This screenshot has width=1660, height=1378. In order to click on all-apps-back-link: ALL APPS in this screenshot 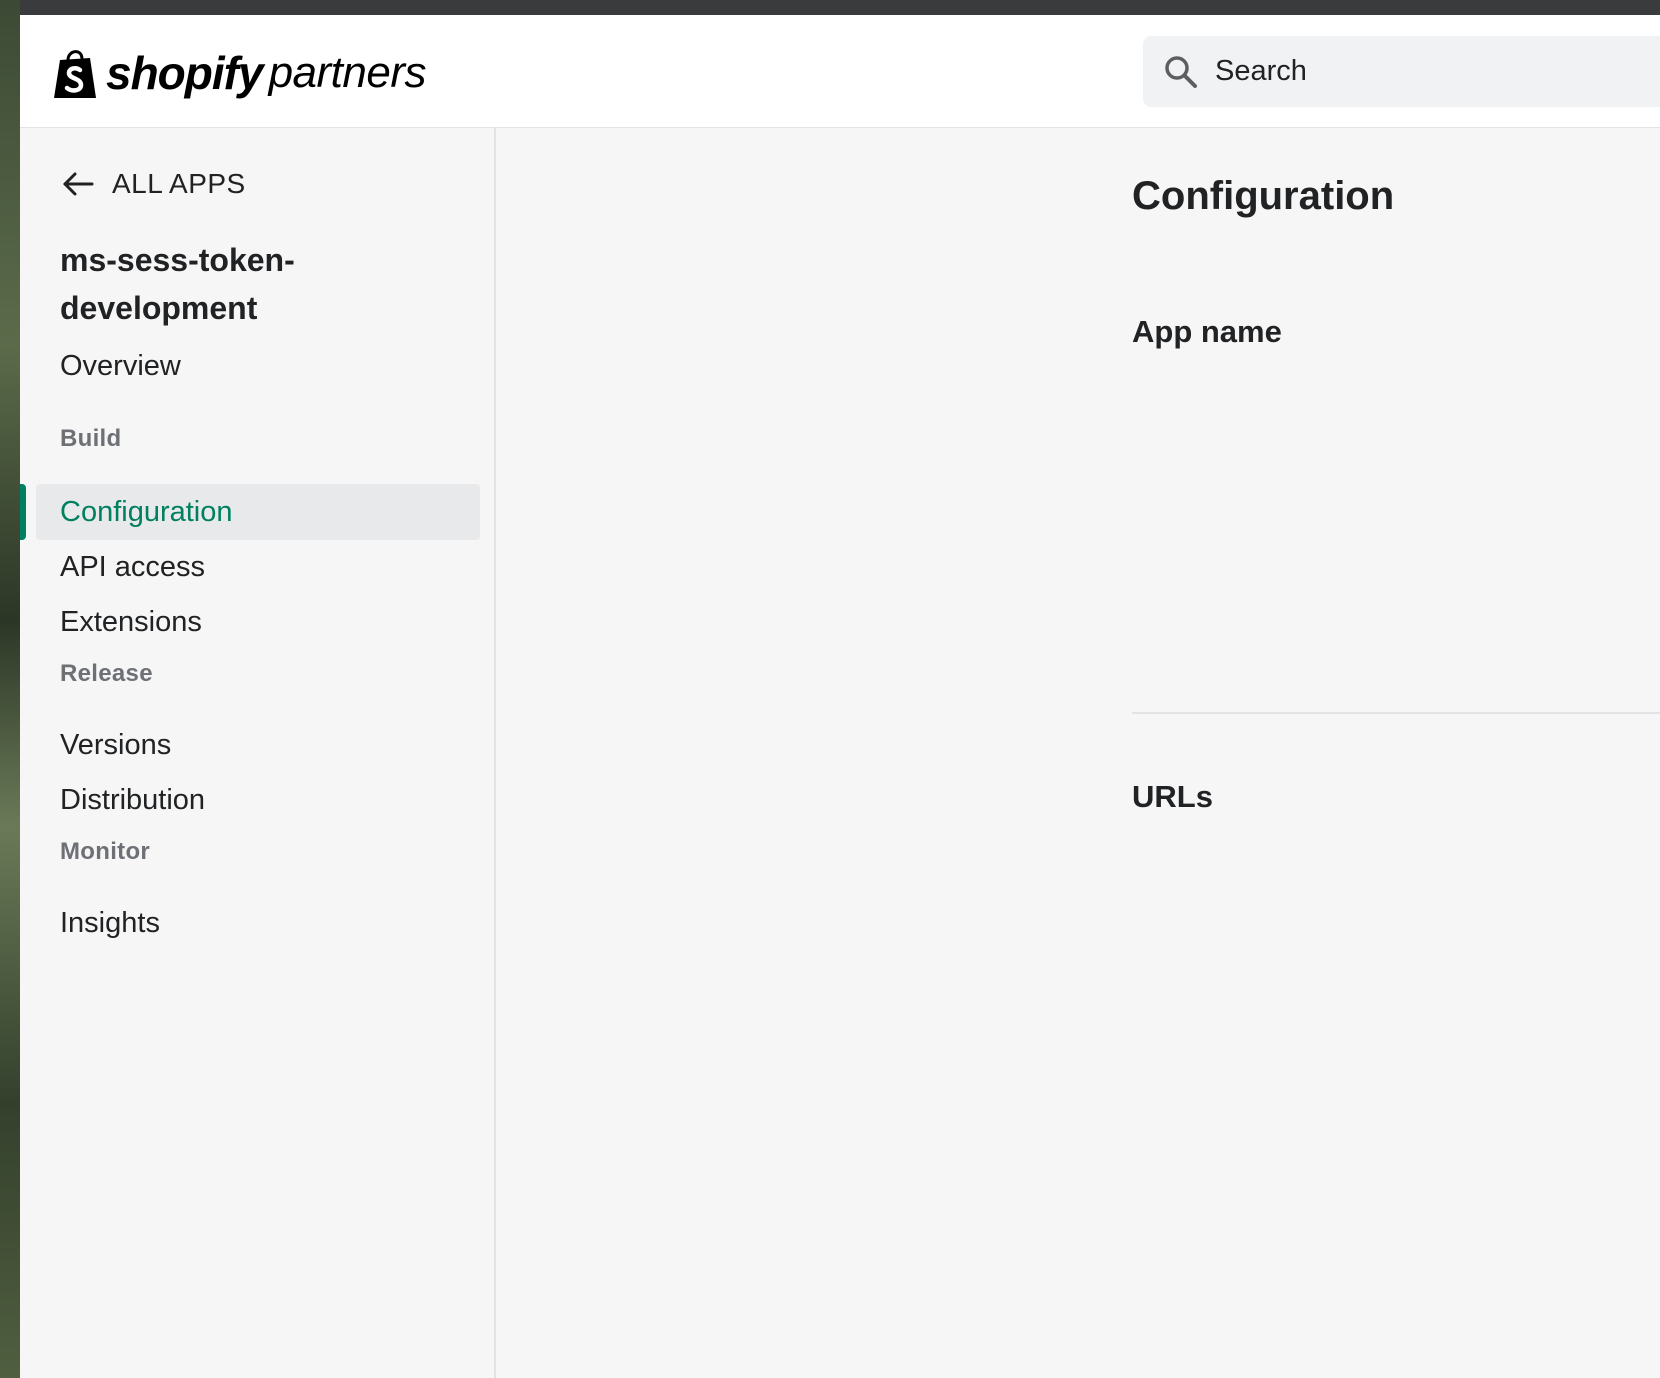, I will do `click(153, 184)`.